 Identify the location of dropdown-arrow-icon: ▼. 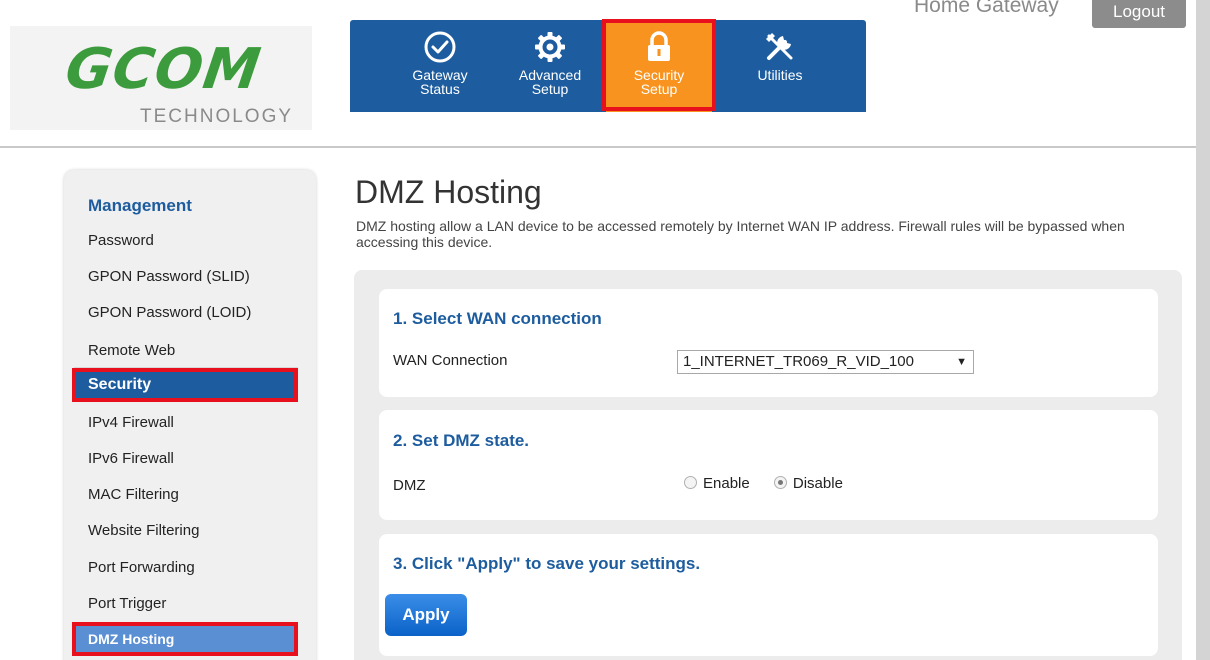
(961, 362).